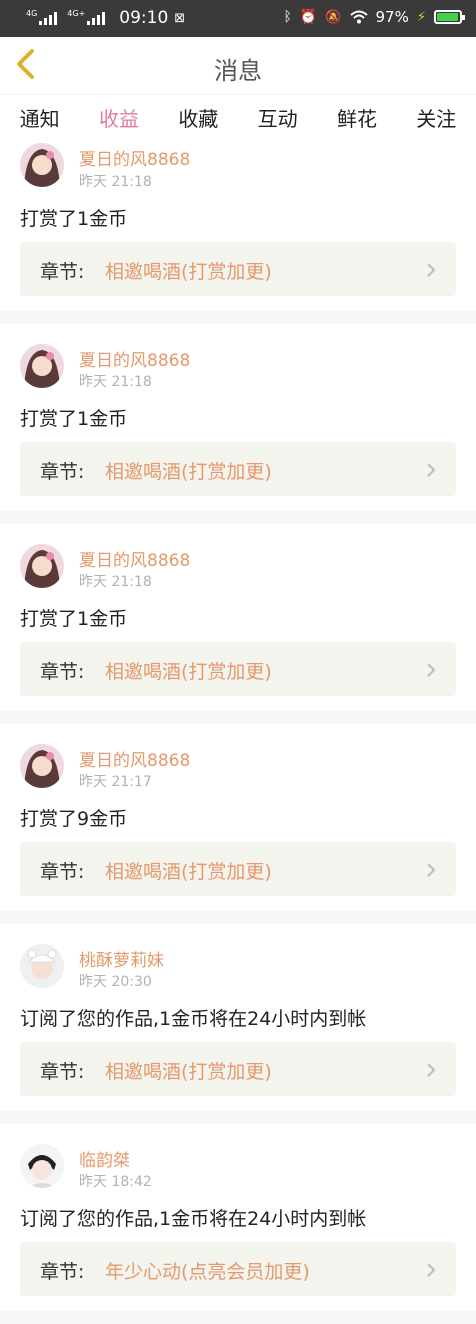 This screenshot has width=476, height=1324. What do you see at coordinates (238, 71) in the screenshot?
I see `page-title: 消息` at bounding box center [238, 71].